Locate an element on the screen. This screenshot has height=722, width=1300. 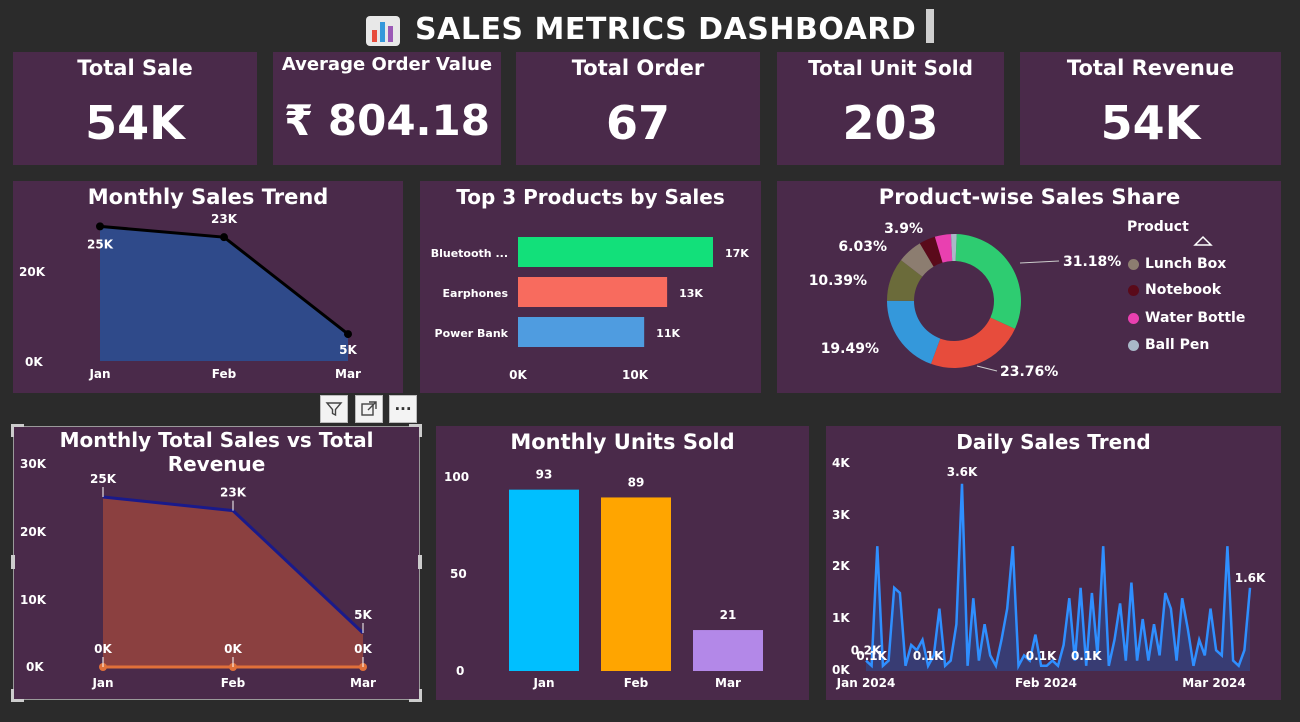
monthly-sales-trend-svg: 20K 0K 25K 23K 5K Jan Feb Mar is located at coordinates (190, 296).